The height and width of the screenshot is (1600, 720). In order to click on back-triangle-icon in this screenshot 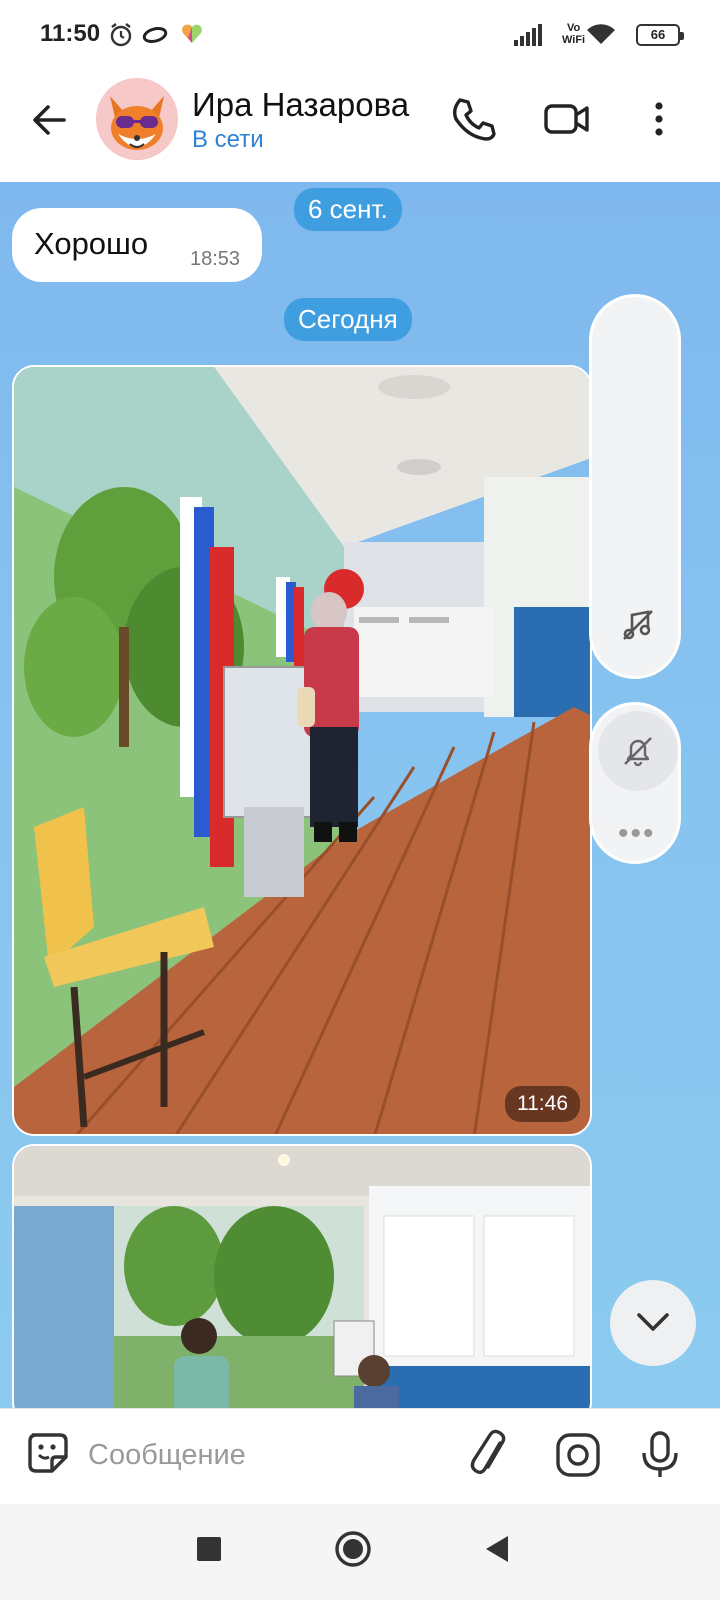, I will do `click(497, 1549)`.